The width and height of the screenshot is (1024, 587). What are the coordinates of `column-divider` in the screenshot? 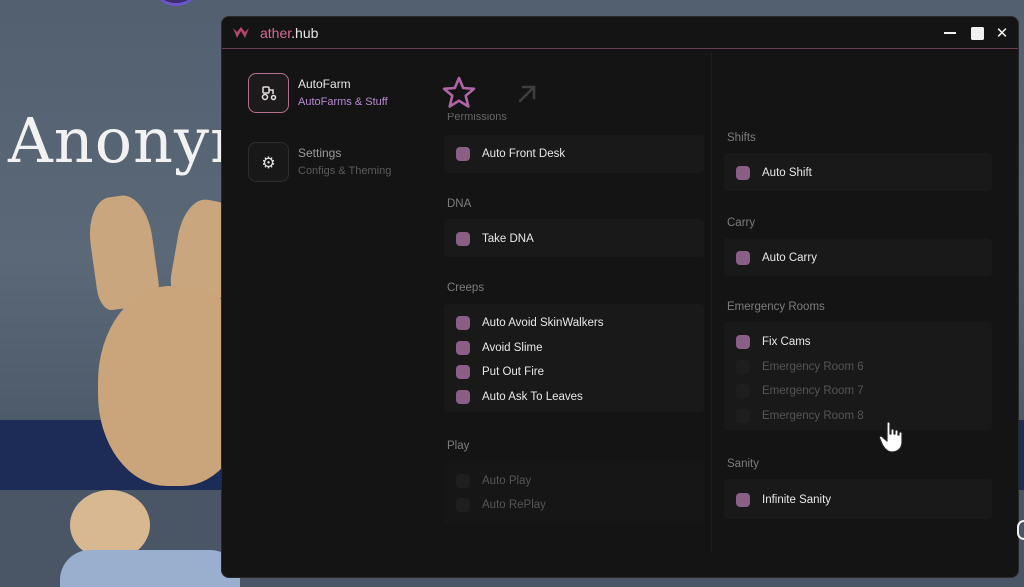 It's located at (711, 303).